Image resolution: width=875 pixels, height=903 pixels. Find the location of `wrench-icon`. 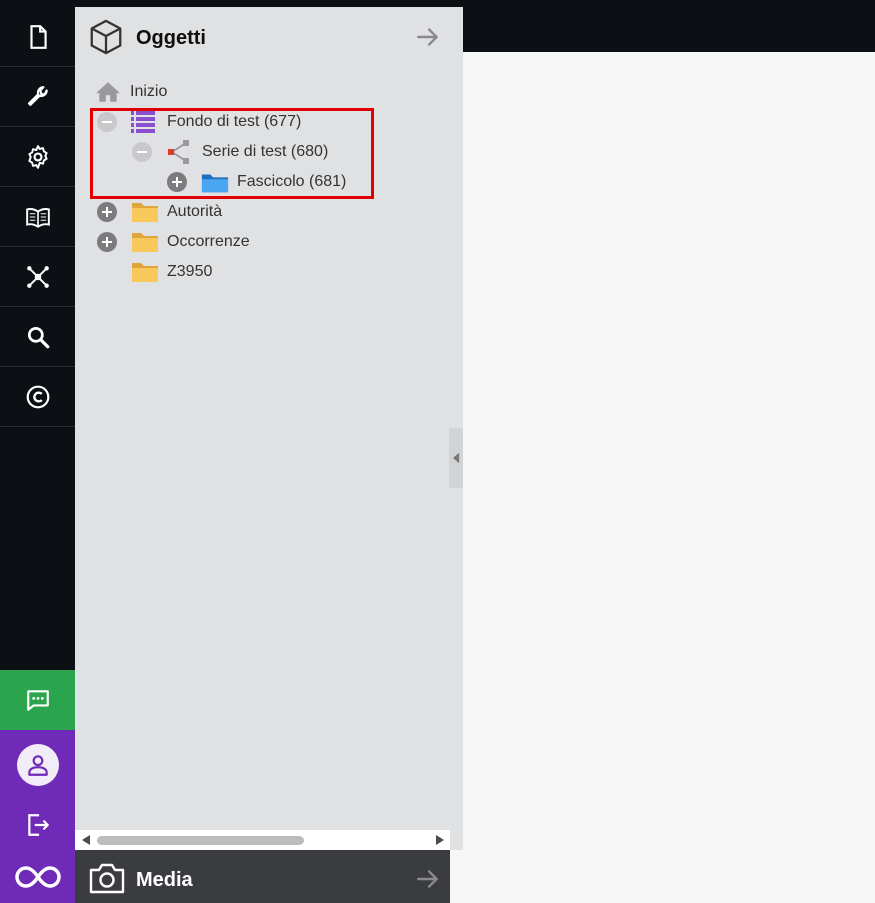

wrench-icon is located at coordinates (37, 95).